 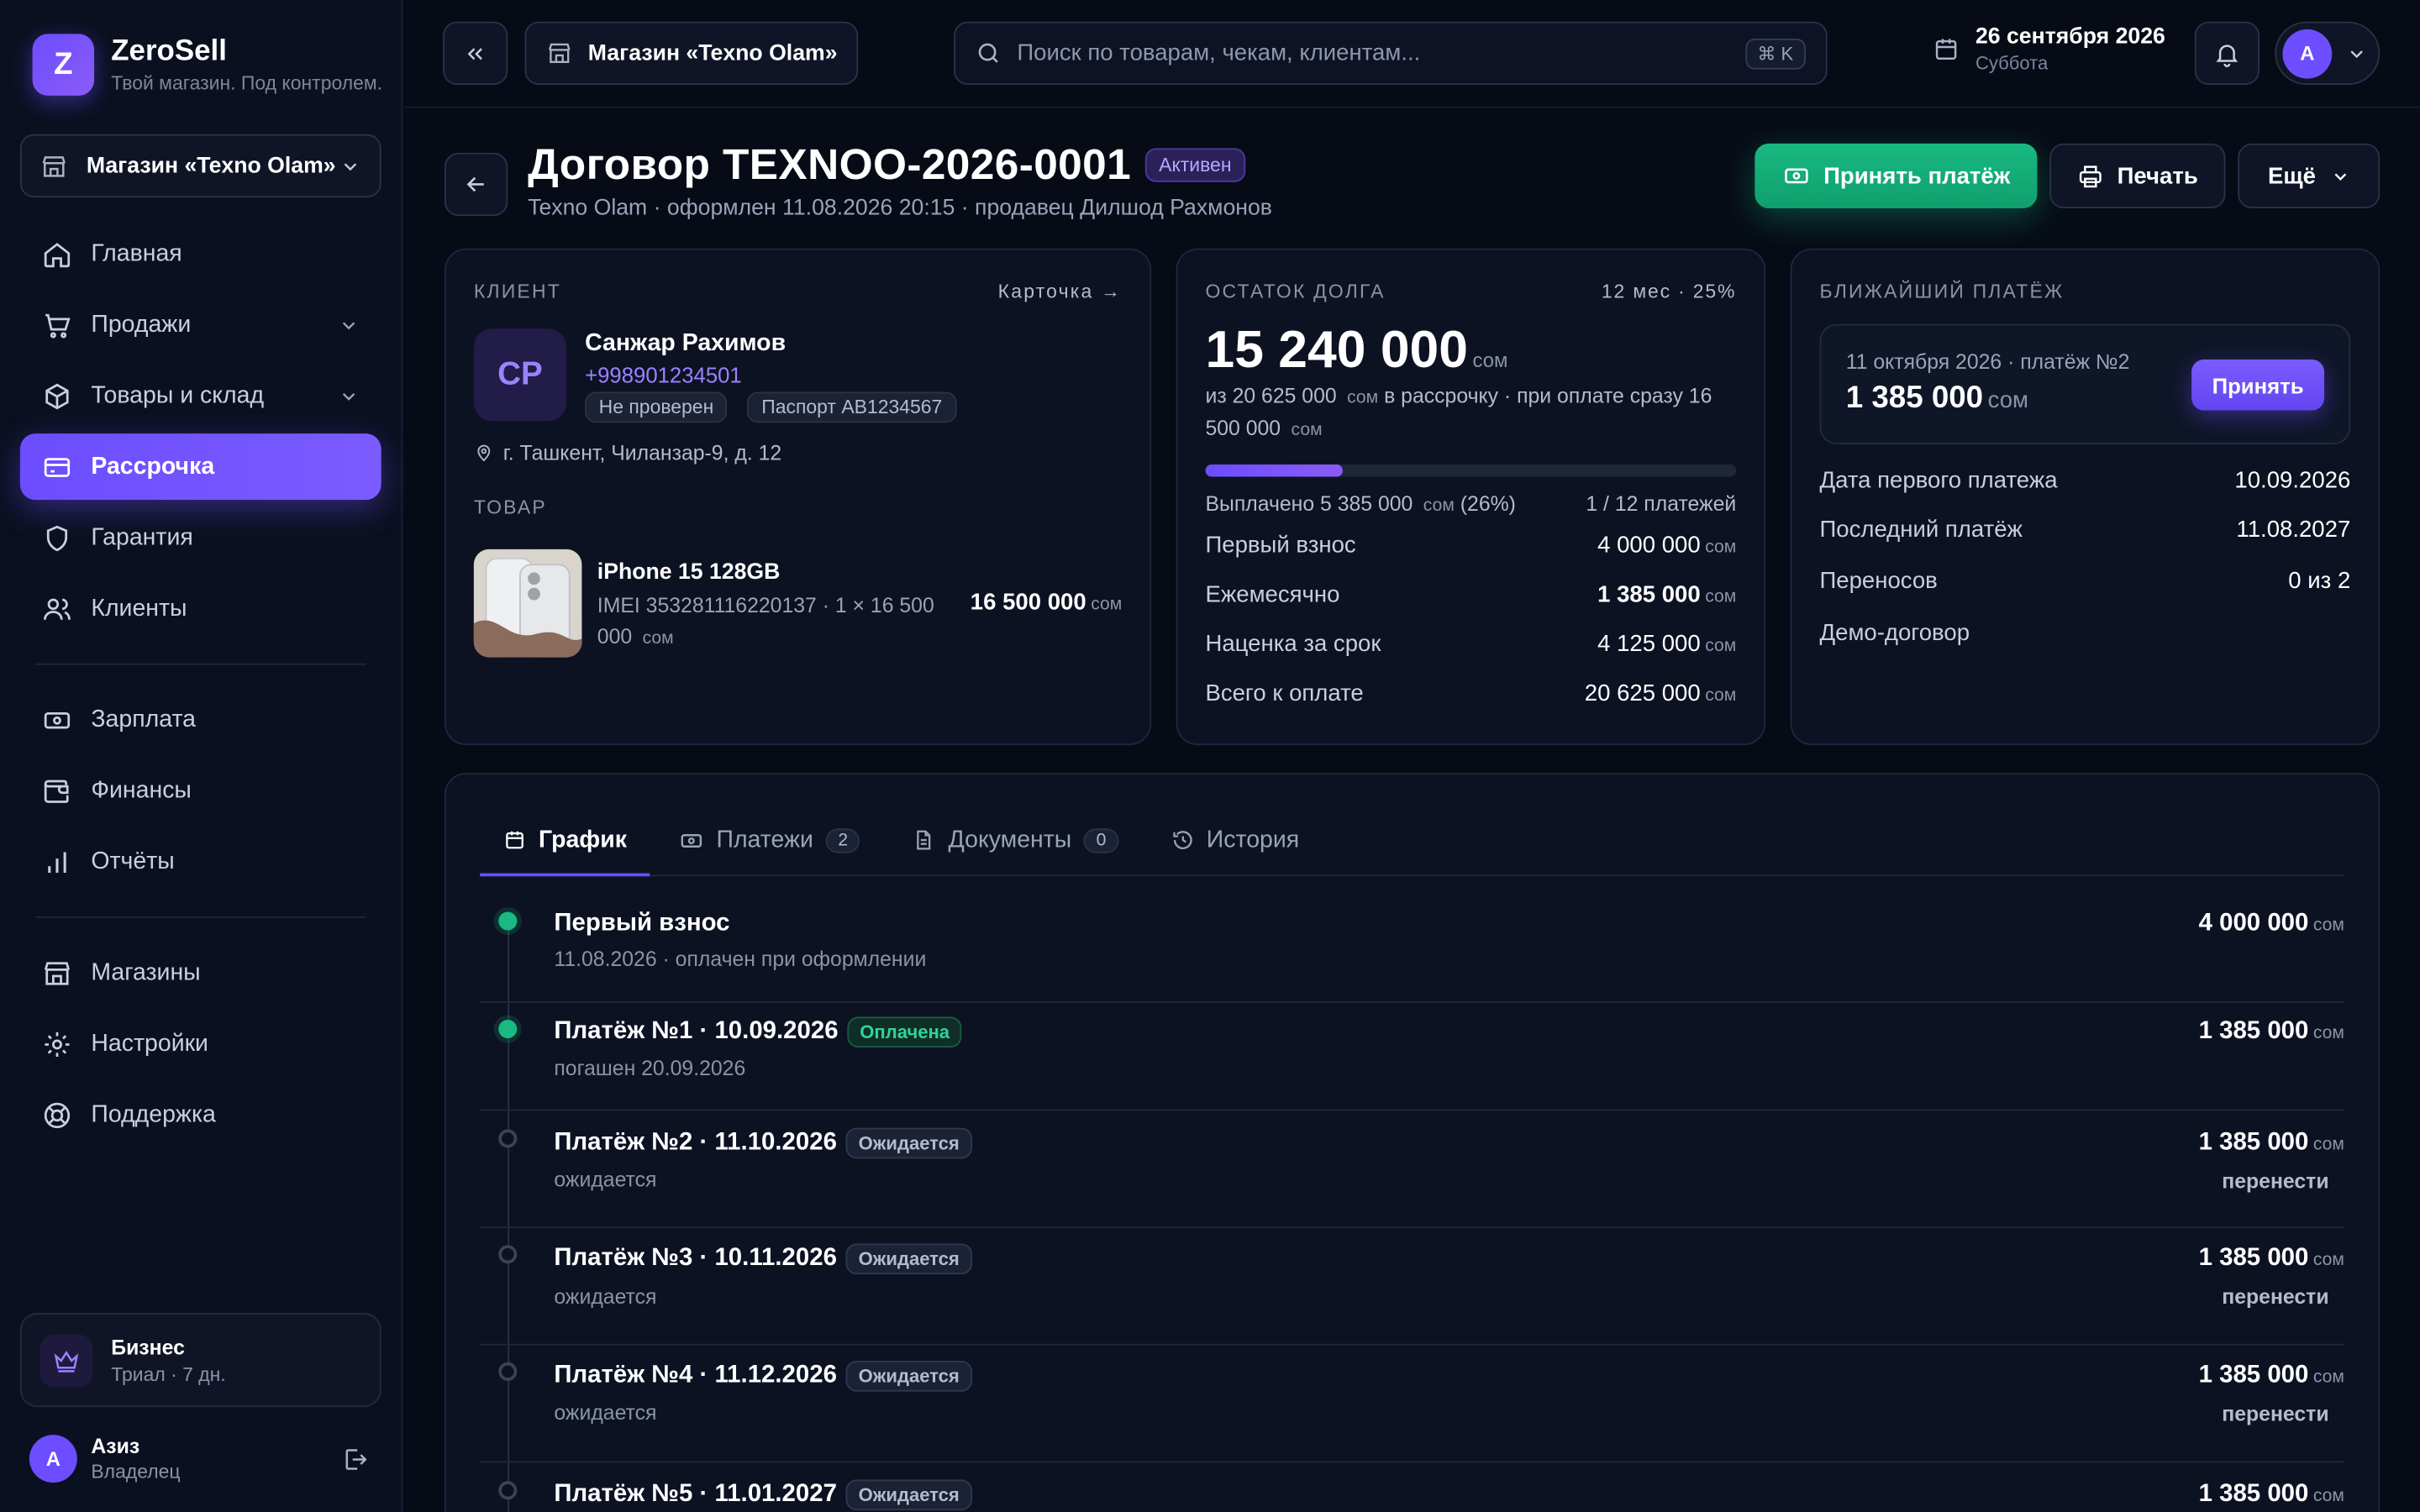 I want to click on sidebar-item-label: Главная, so click(x=136, y=252).